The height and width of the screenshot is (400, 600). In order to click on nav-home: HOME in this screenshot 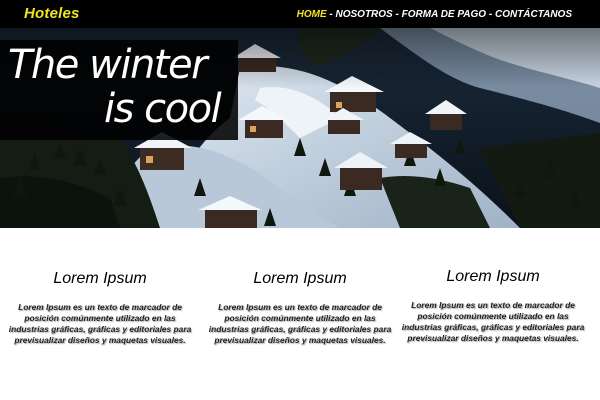, I will do `click(312, 14)`.